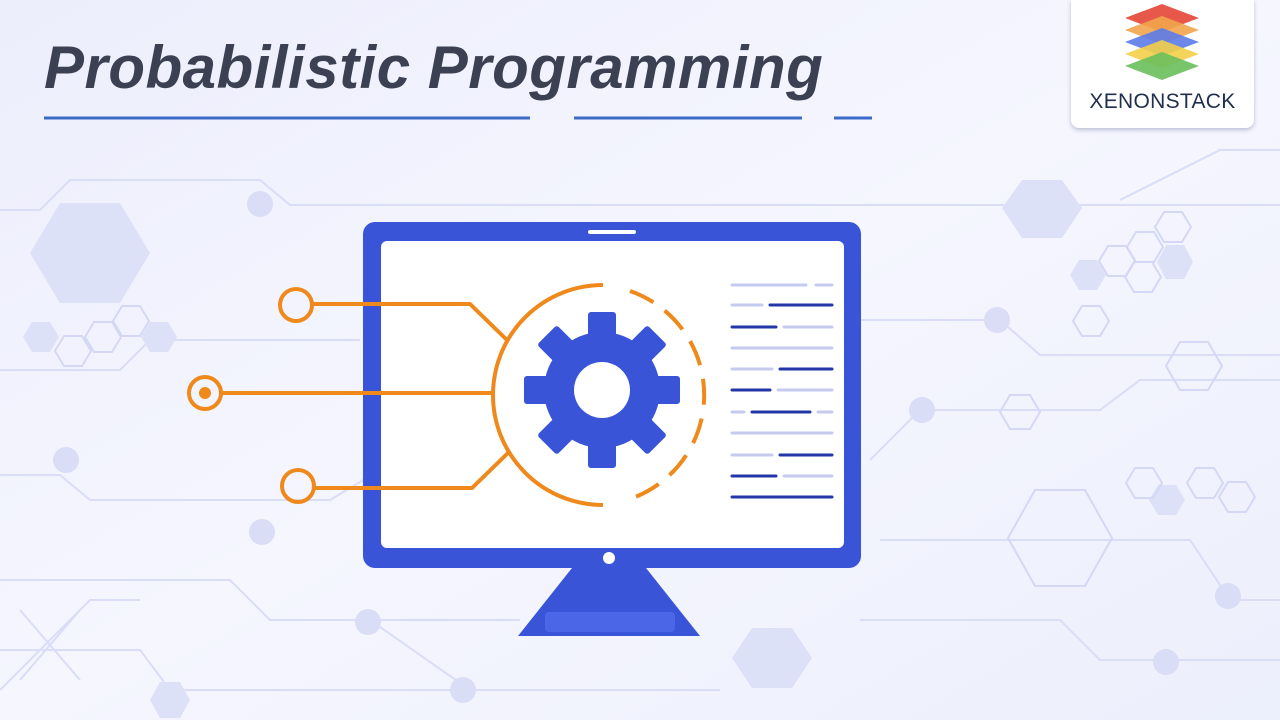 The width and height of the screenshot is (1280, 720). What do you see at coordinates (609, 602) in the screenshot?
I see `monitor-stand` at bounding box center [609, 602].